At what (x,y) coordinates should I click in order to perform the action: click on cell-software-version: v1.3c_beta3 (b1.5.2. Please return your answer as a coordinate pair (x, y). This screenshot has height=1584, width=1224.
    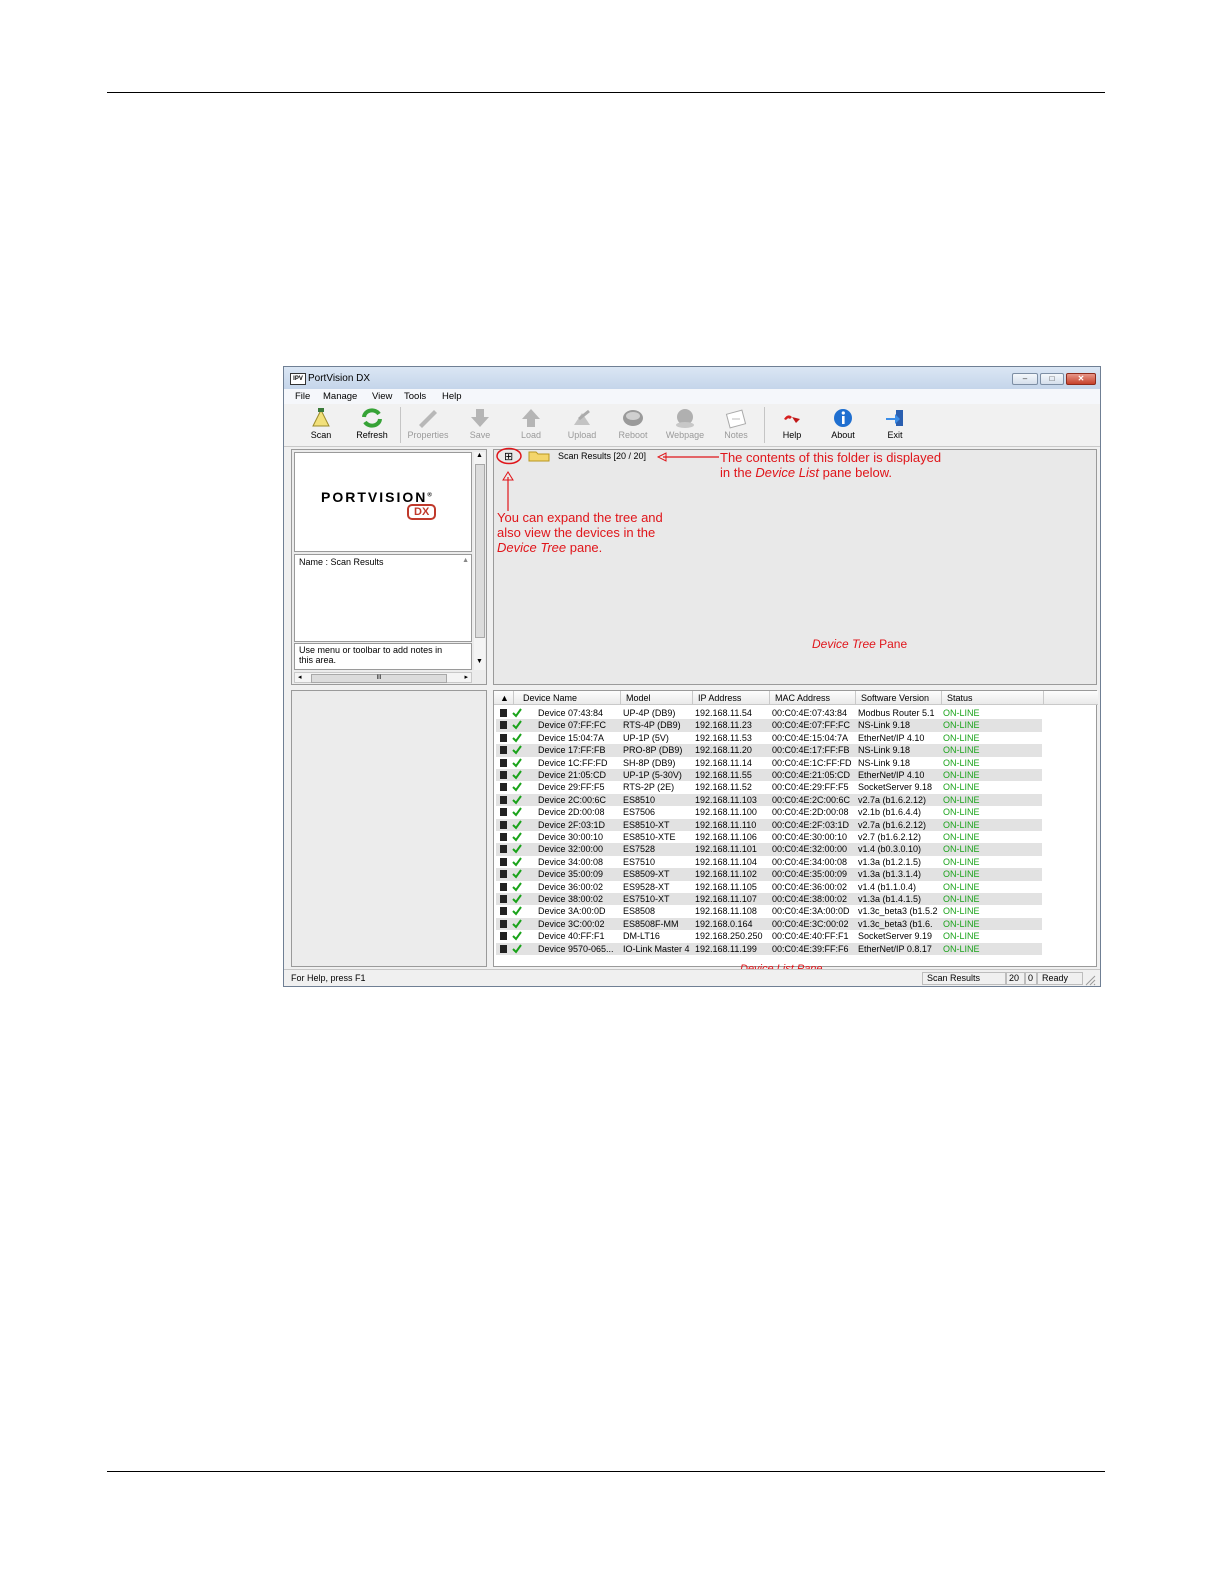
    Looking at the image, I should click on (898, 911).